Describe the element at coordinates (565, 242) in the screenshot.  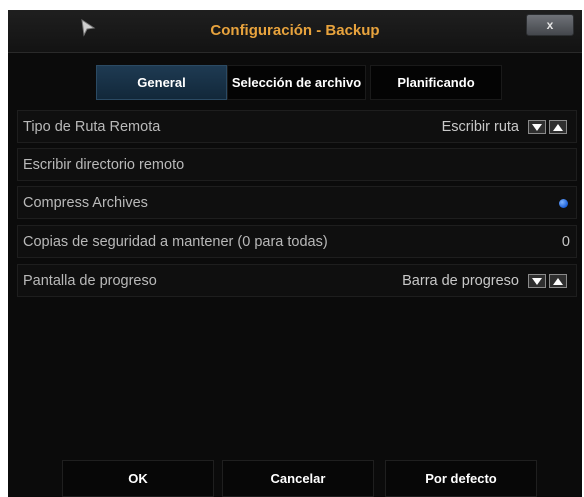
I see `setting-value: 0` at that location.